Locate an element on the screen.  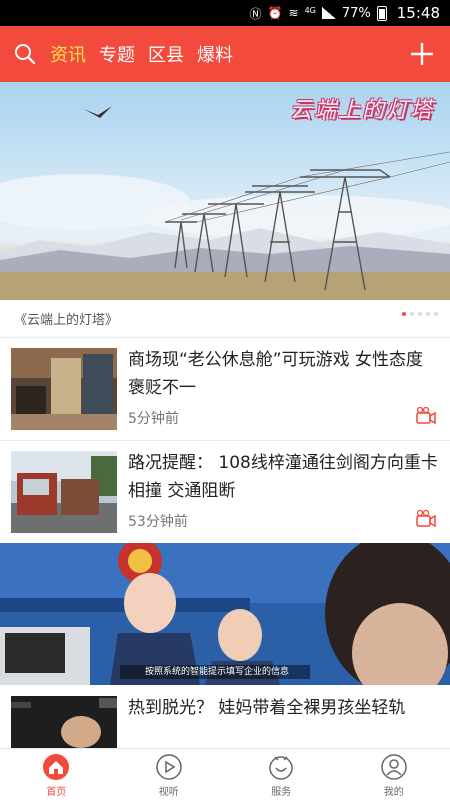
tab-topics: 专题 is located at coordinates (117, 54).